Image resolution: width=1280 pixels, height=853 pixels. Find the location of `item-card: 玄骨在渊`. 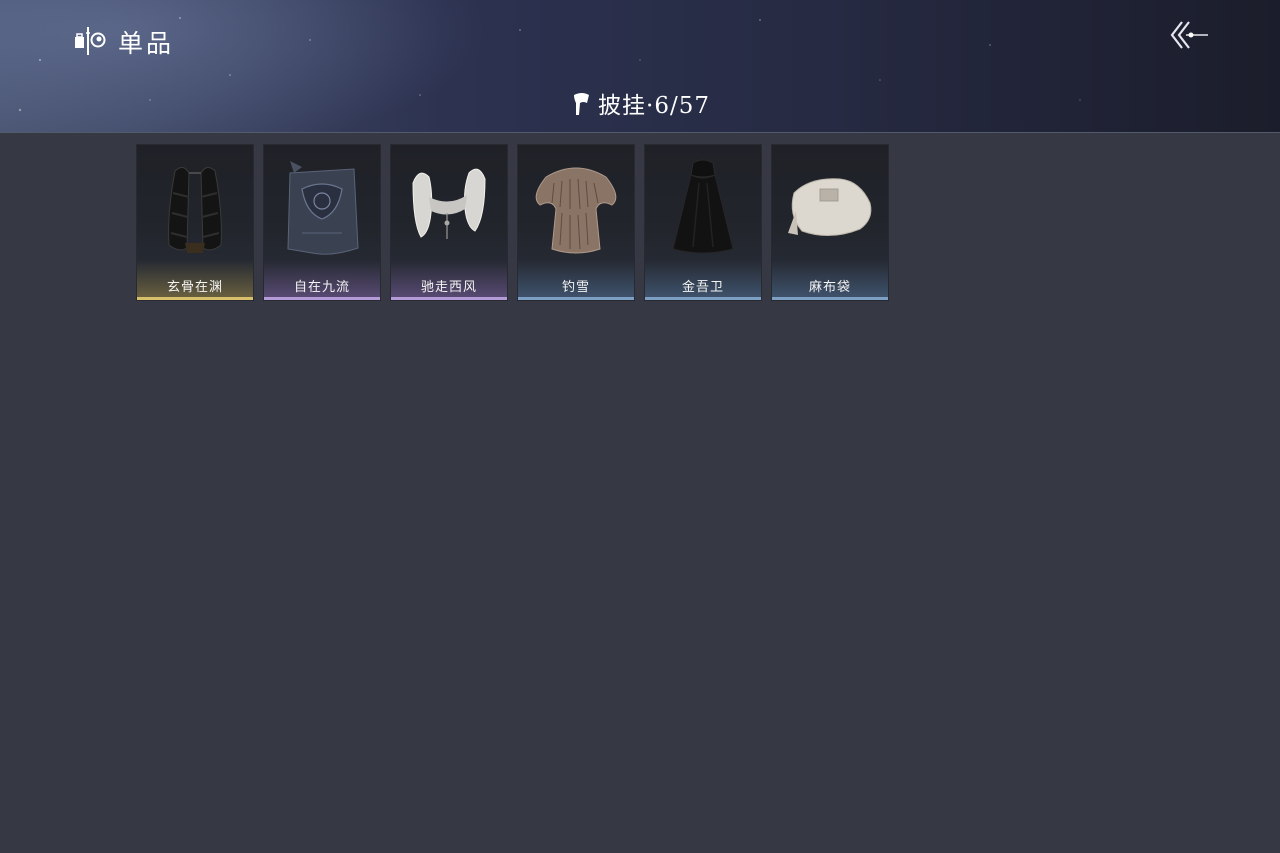

item-card: 玄骨在渊 is located at coordinates (195, 222).